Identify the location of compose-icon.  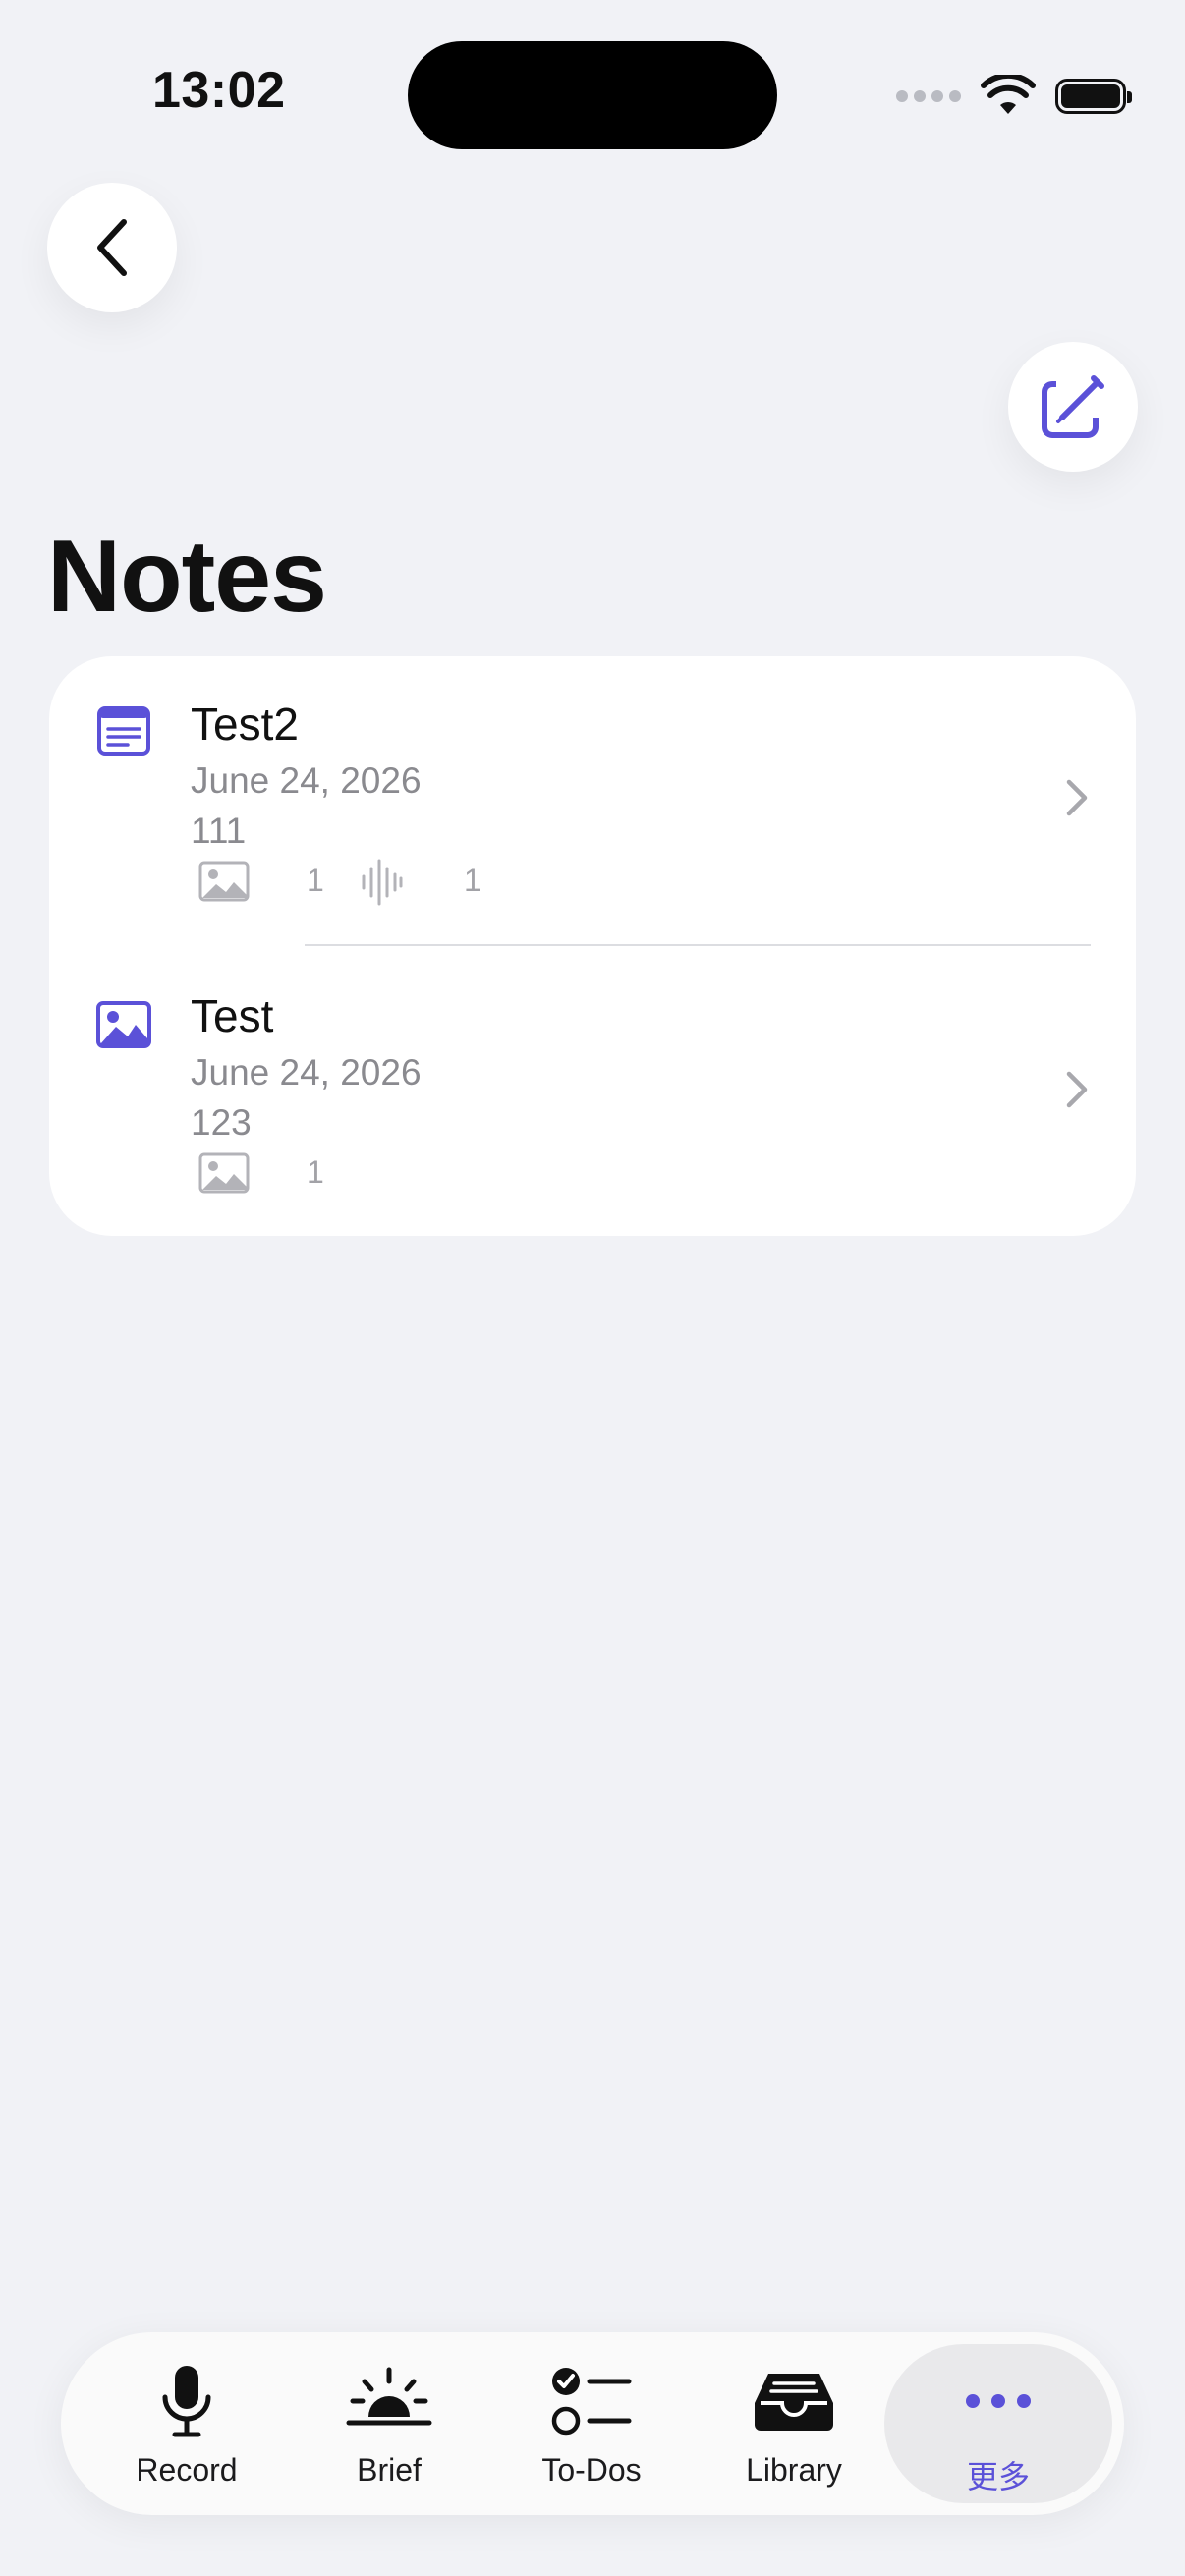
(1073, 406).